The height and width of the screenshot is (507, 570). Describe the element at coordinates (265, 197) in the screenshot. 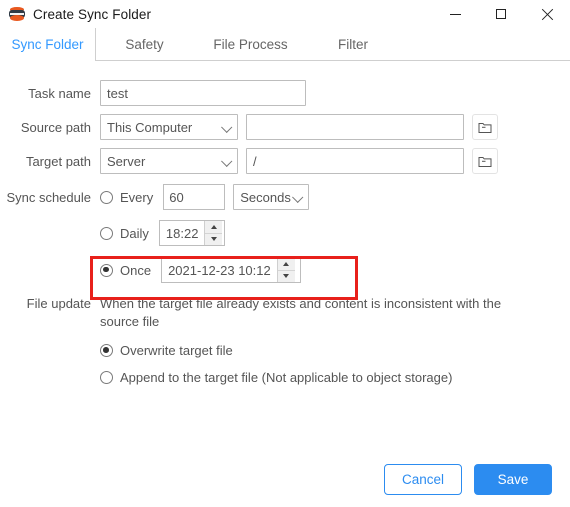

I see `sync-interval-unit-value: Seconds` at that location.